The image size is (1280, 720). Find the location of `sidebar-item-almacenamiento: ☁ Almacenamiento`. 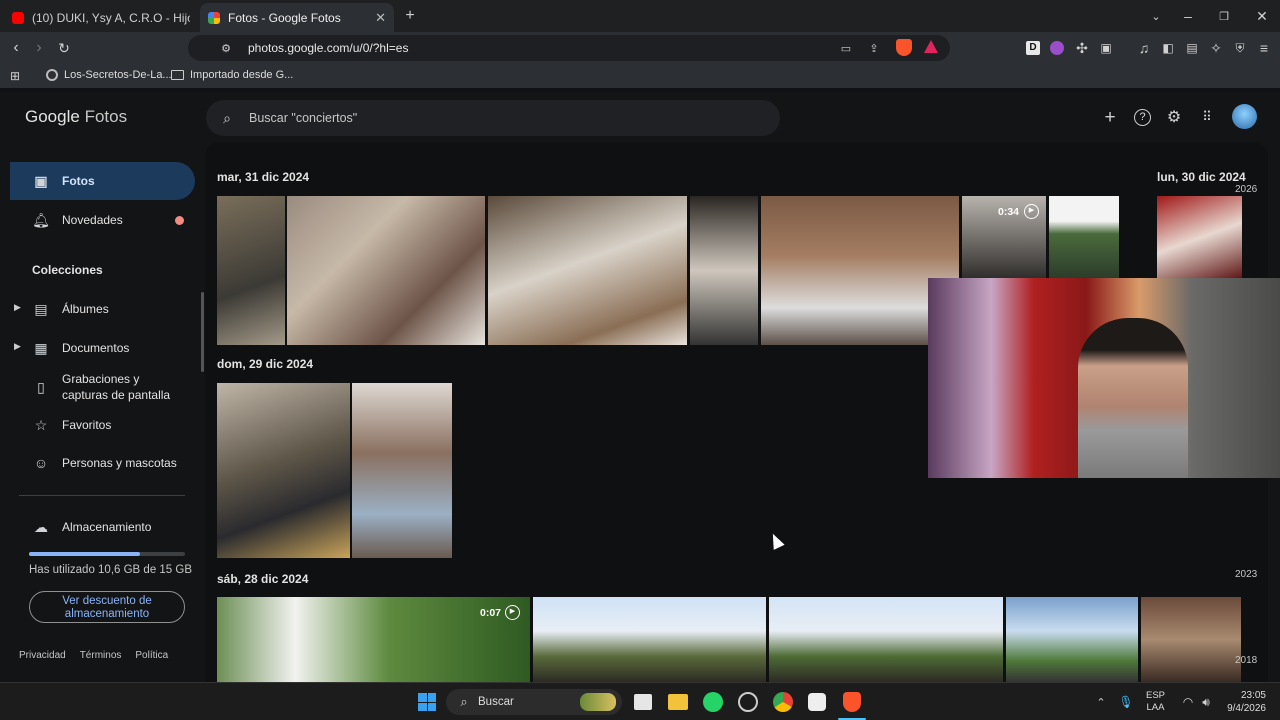

sidebar-item-almacenamiento: ☁ Almacenamiento is located at coordinates (102, 527).